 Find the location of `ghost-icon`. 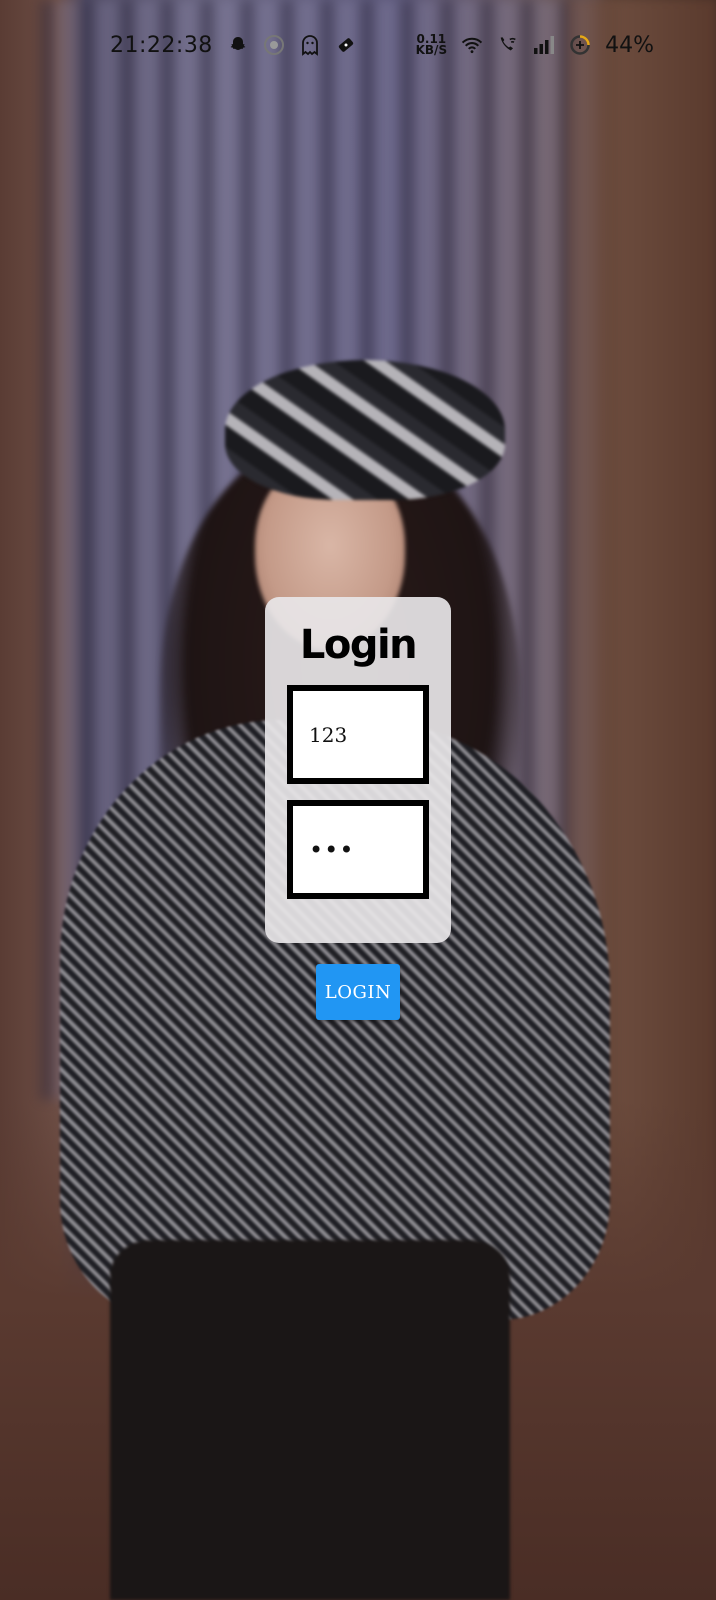

ghost-icon is located at coordinates (310, 45).